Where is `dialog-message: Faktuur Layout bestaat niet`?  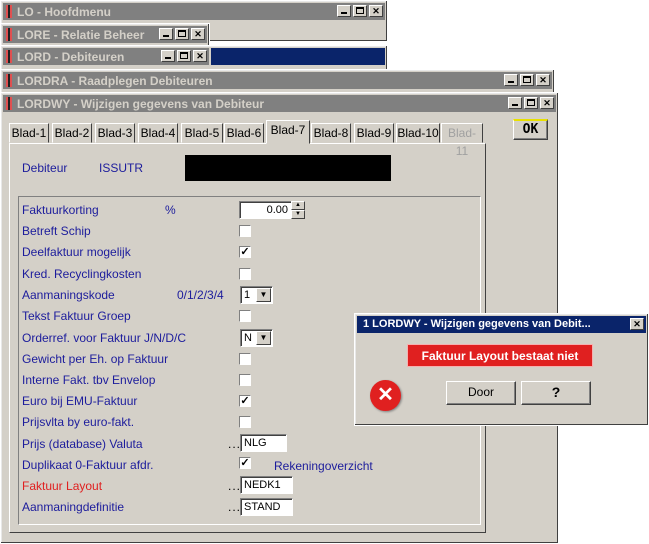
dialog-message: Faktuur Layout bestaat niet is located at coordinates (500, 355).